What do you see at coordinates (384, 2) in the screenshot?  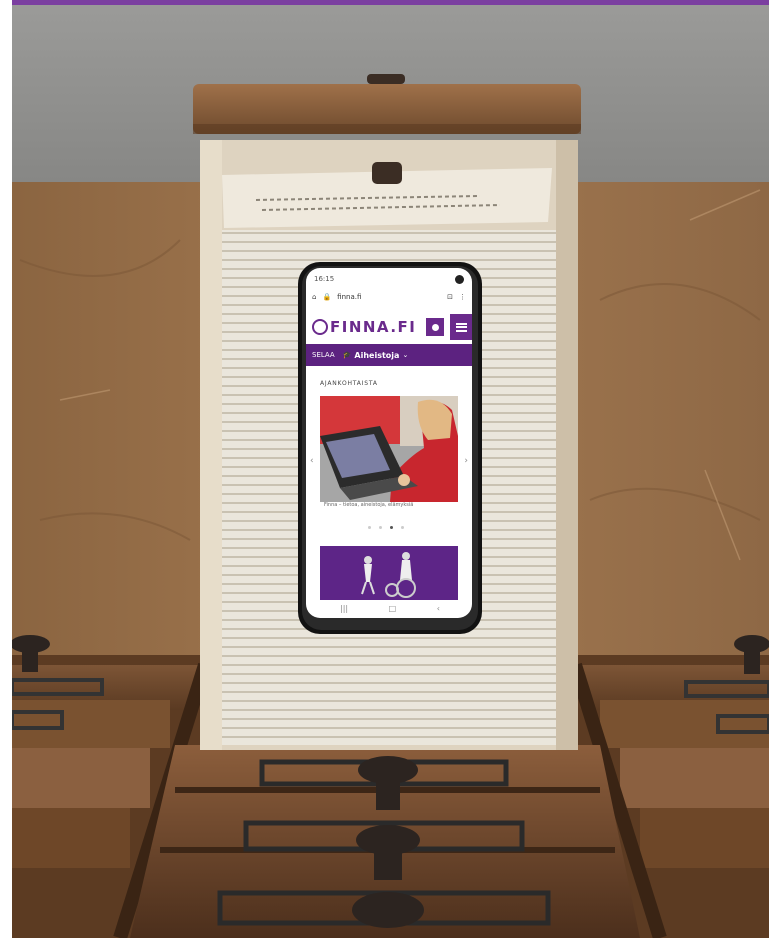 I see `top-border` at bounding box center [384, 2].